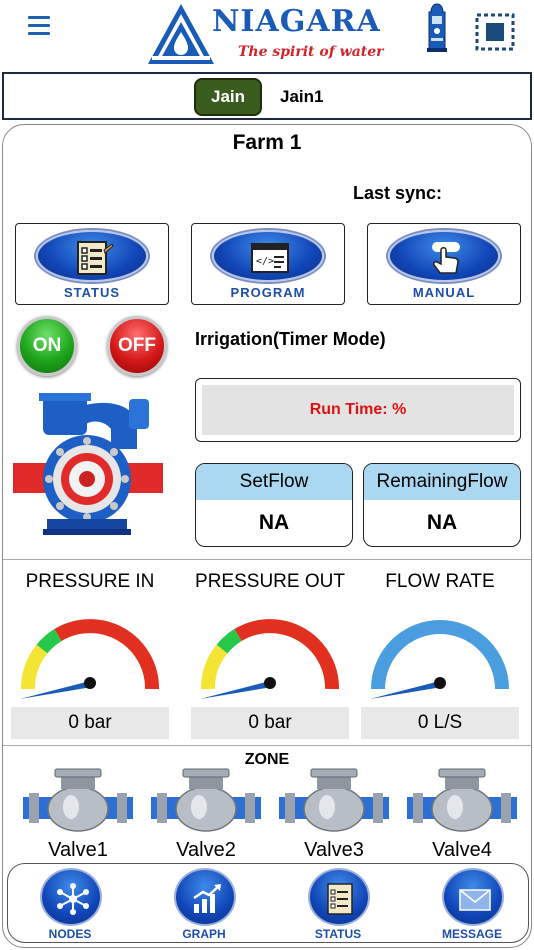  What do you see at coordinates (268, 292) in the screenshot?
I see `program-button-label: PROGRAM` at bounding box center [268, 292].